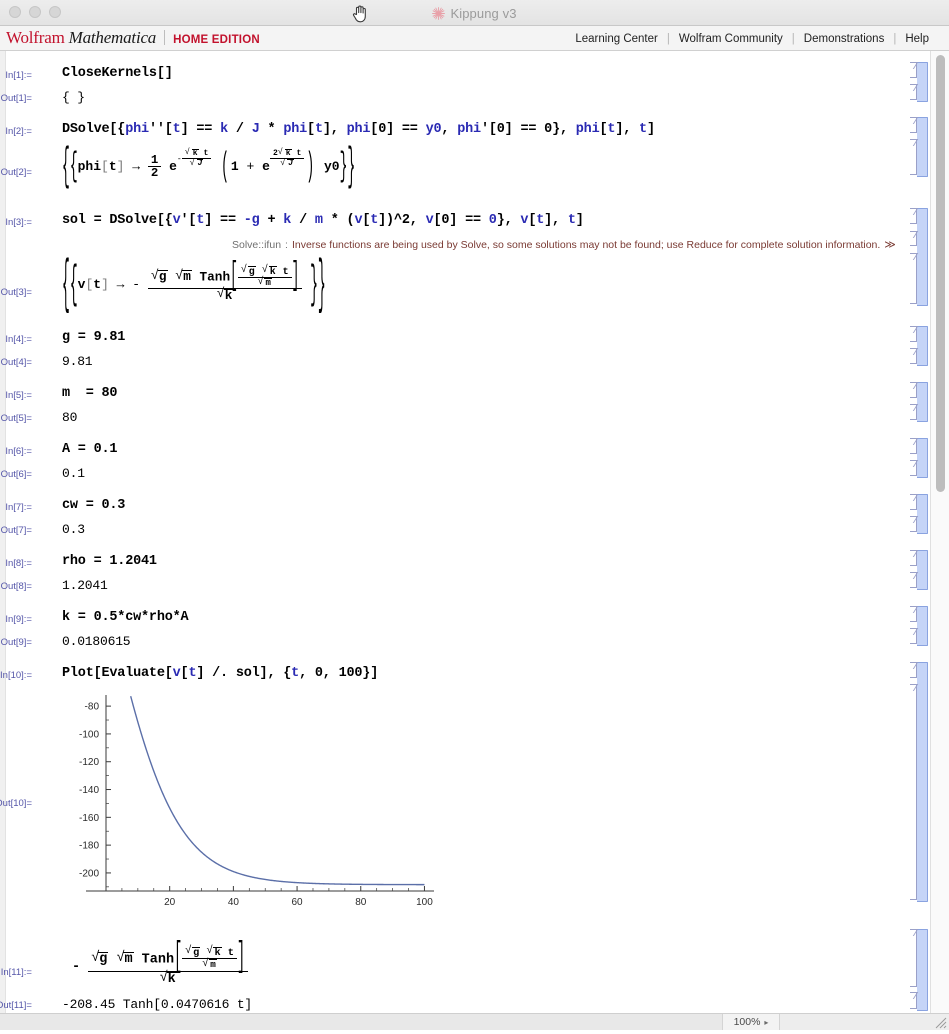 The image size is (949, 1034). What do you see at coordinates (89, 790) in the screenshot?
I see `y-axis-tick-label: -140` at bounding box center [89, 790].